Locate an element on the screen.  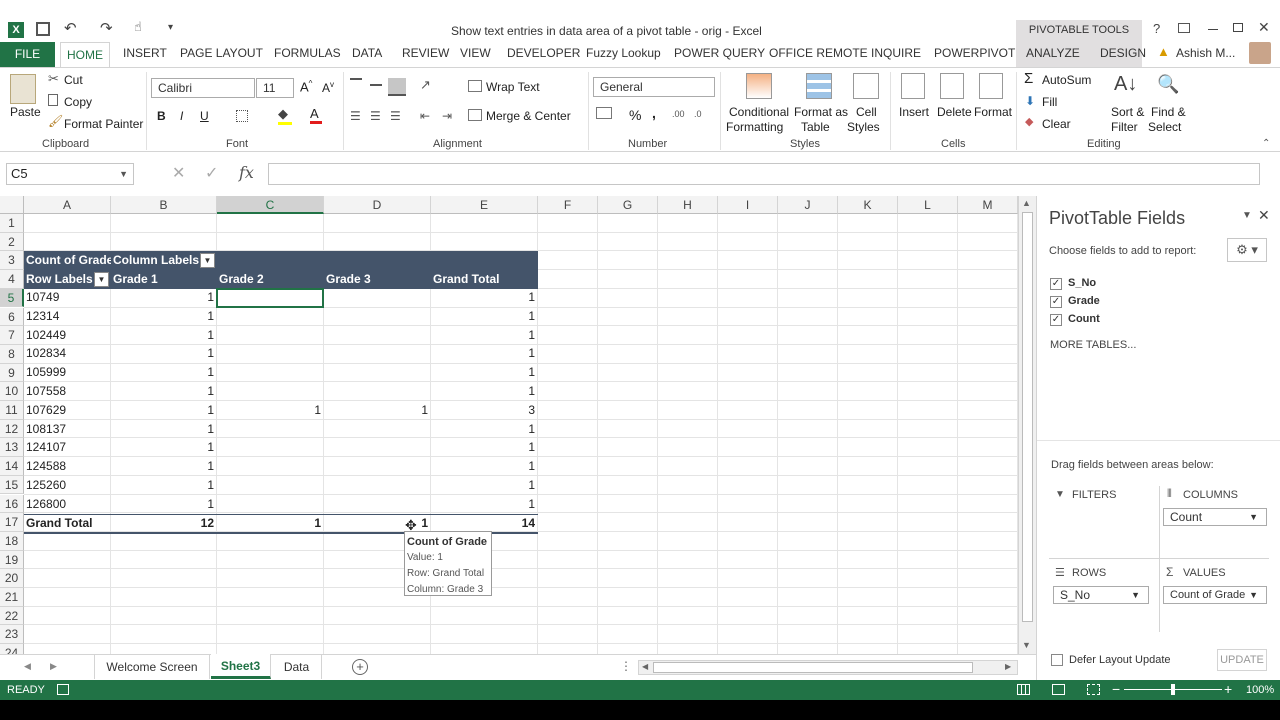
pivot-col-header-grade3: Grade 3 is located at coordinates (376, 279).